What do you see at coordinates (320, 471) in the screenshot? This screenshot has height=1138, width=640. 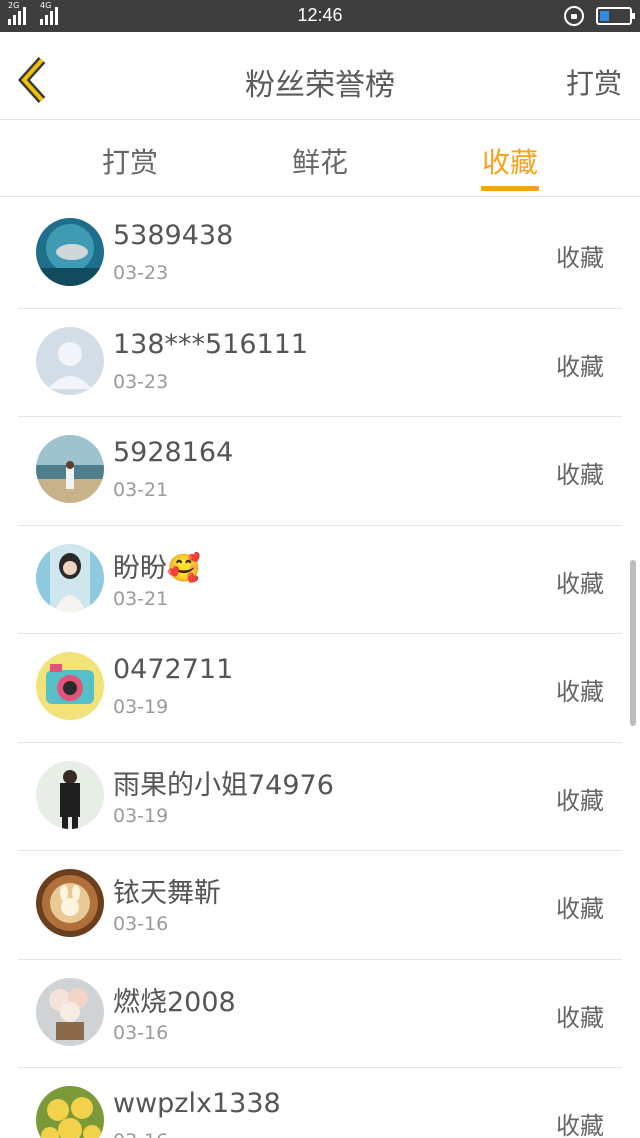 I see `list-item: 5928164 03-21 收藏` at bounding box center [320, 471].